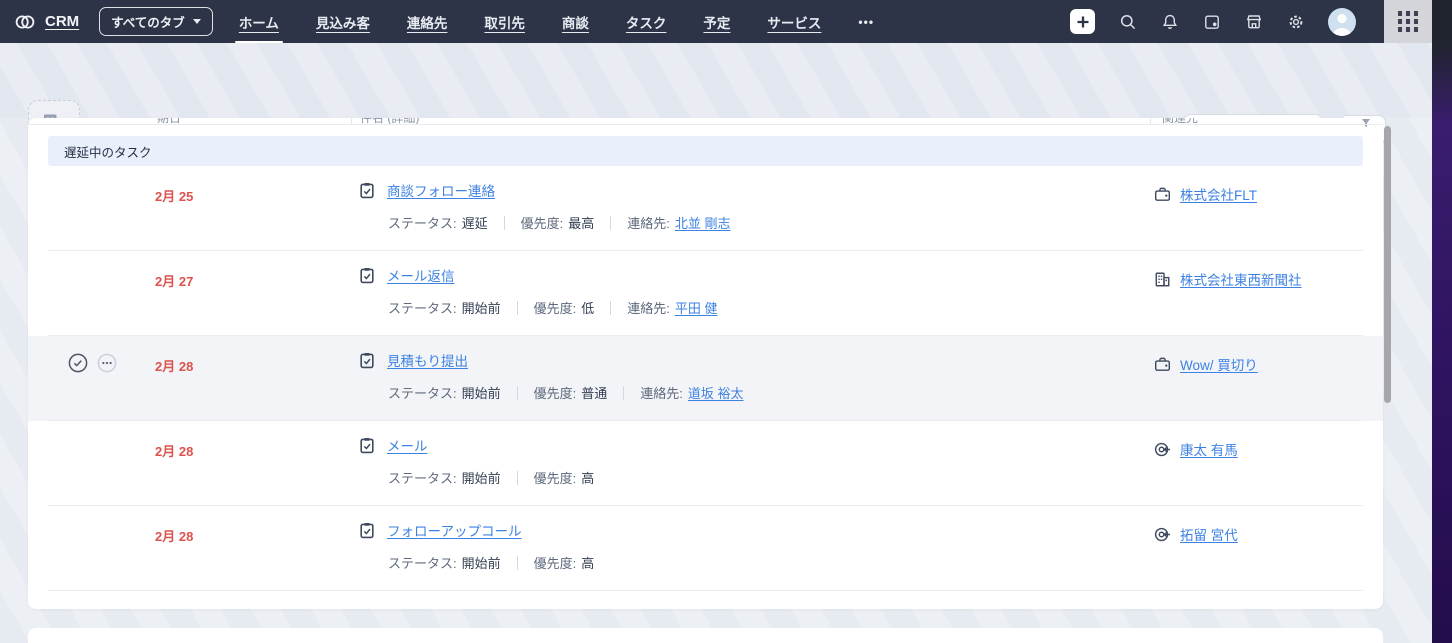 This screenshot has height=643, width=1452. Describe the element at coordinates (1218, 194) in the screenshot. I see `related-to-link: 株式会社FLT` at that location.